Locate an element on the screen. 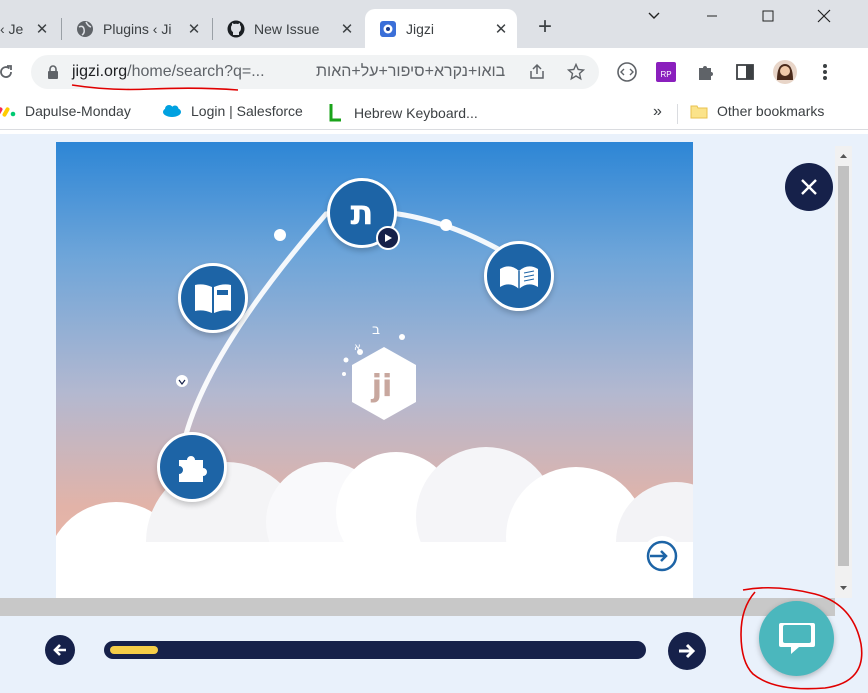 Image resolution: width=868 pixels, height=693 pixels. extension-code-icon is located at coordinates (627, 72).